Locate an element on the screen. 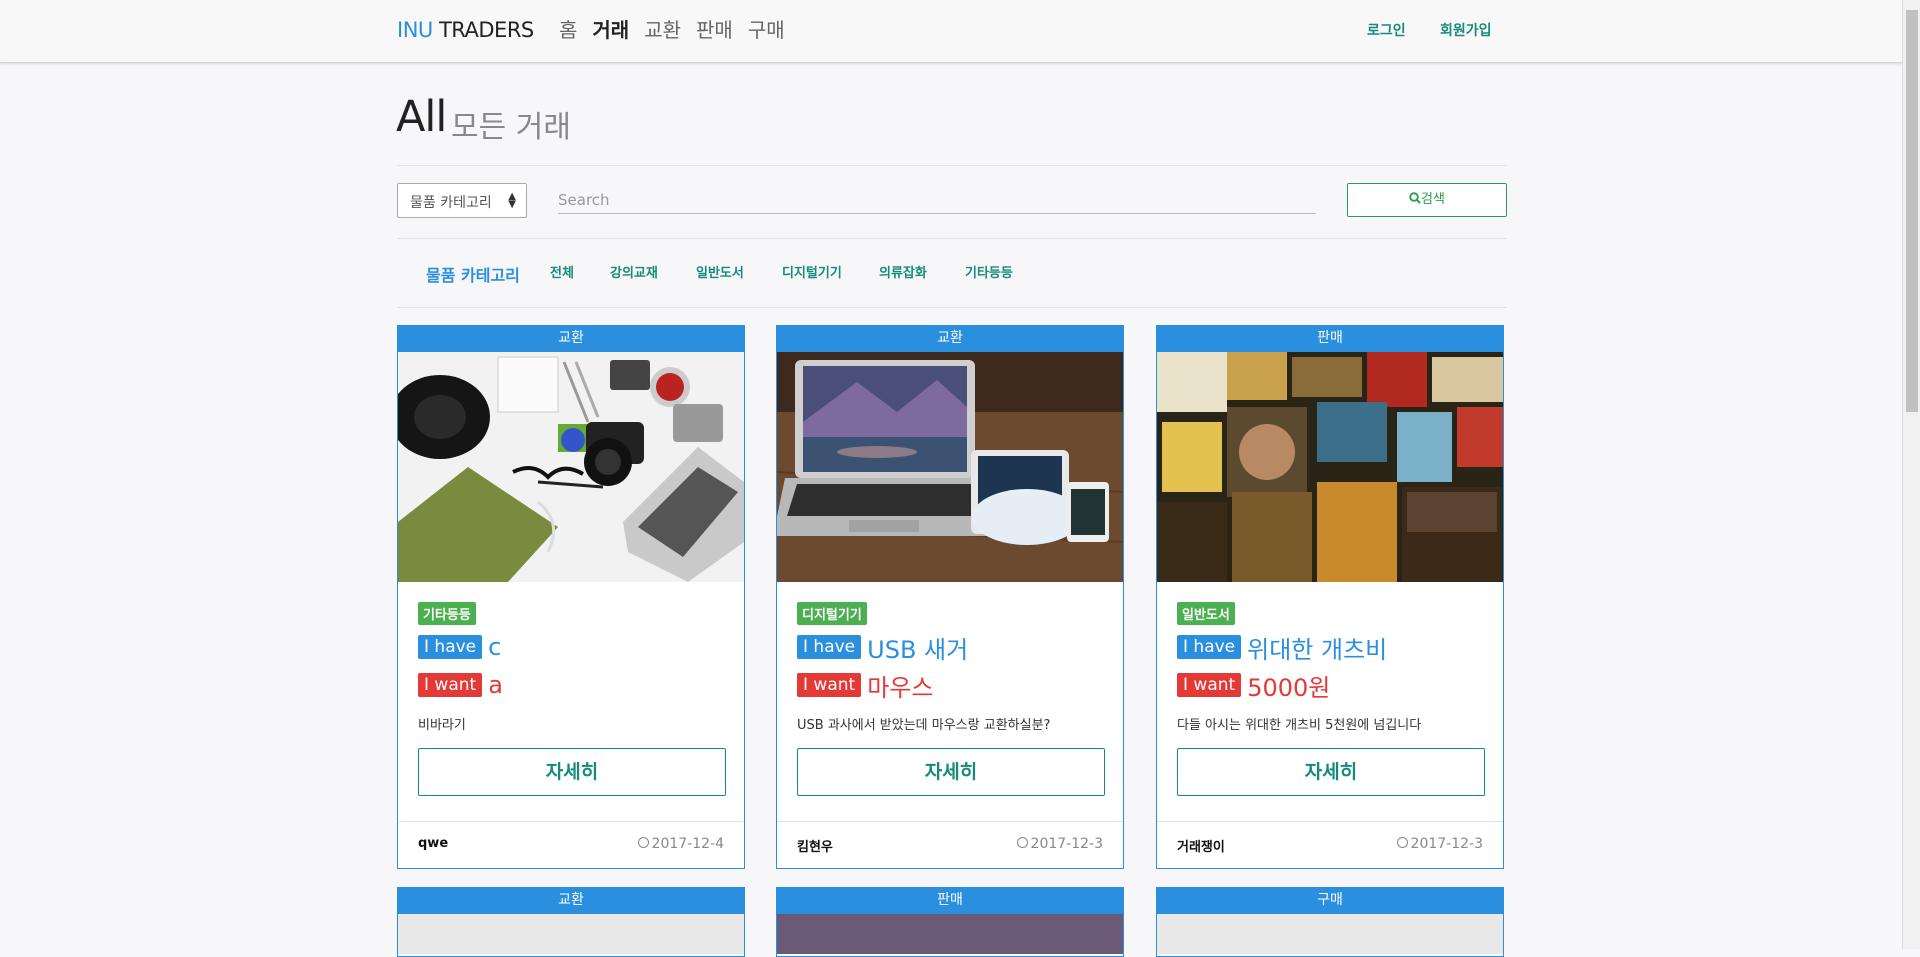 This screenshot has width=1920, height=957. nav-sell: 판매 is located at coordinates (714, 28).